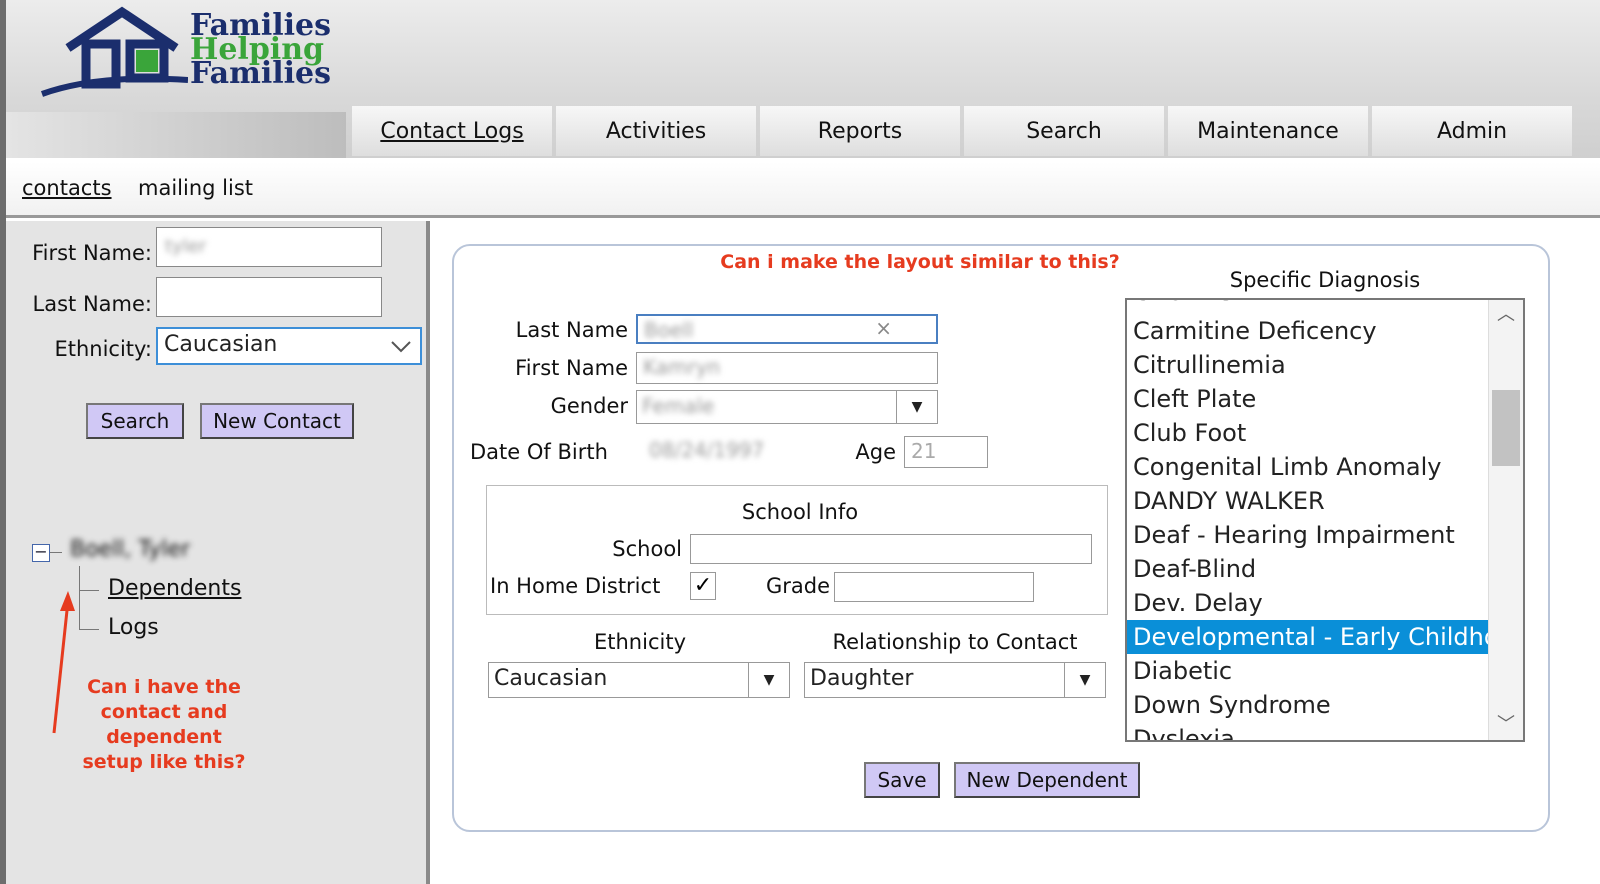 This screenshot has height=884, width=1600. What do you see at coordinates (1308, 501) in the screenshot?
I see `listbox-item: DANDY WALKER` at bounding box center [1308, 501].